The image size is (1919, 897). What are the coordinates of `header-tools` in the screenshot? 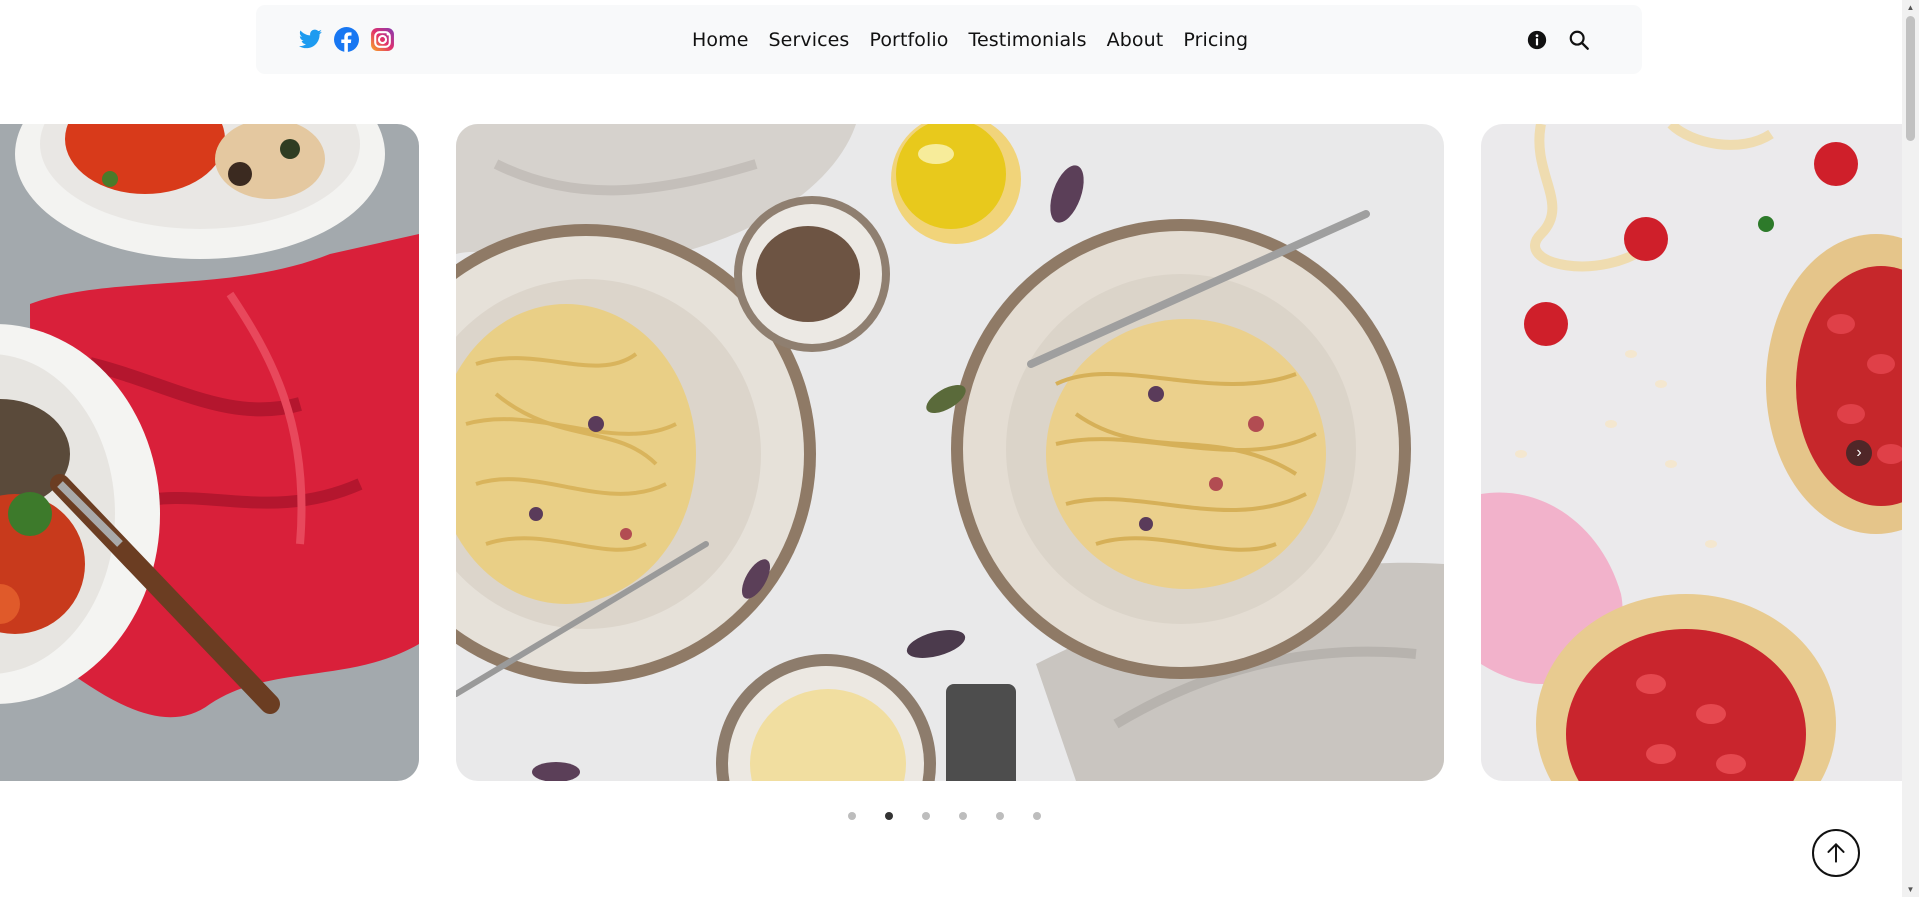 It's located at (1558, 40).